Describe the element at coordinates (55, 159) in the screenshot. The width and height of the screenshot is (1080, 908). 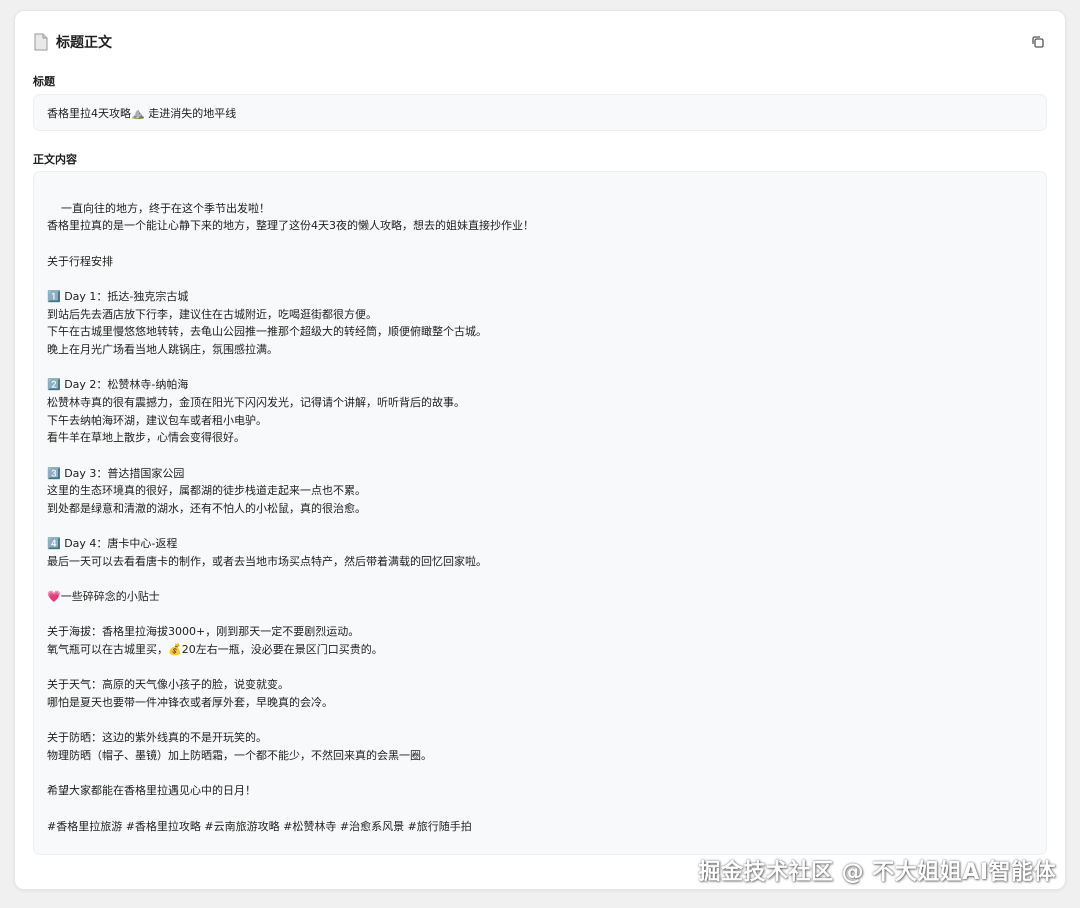
I see `body-label: 正文内容` at that location.